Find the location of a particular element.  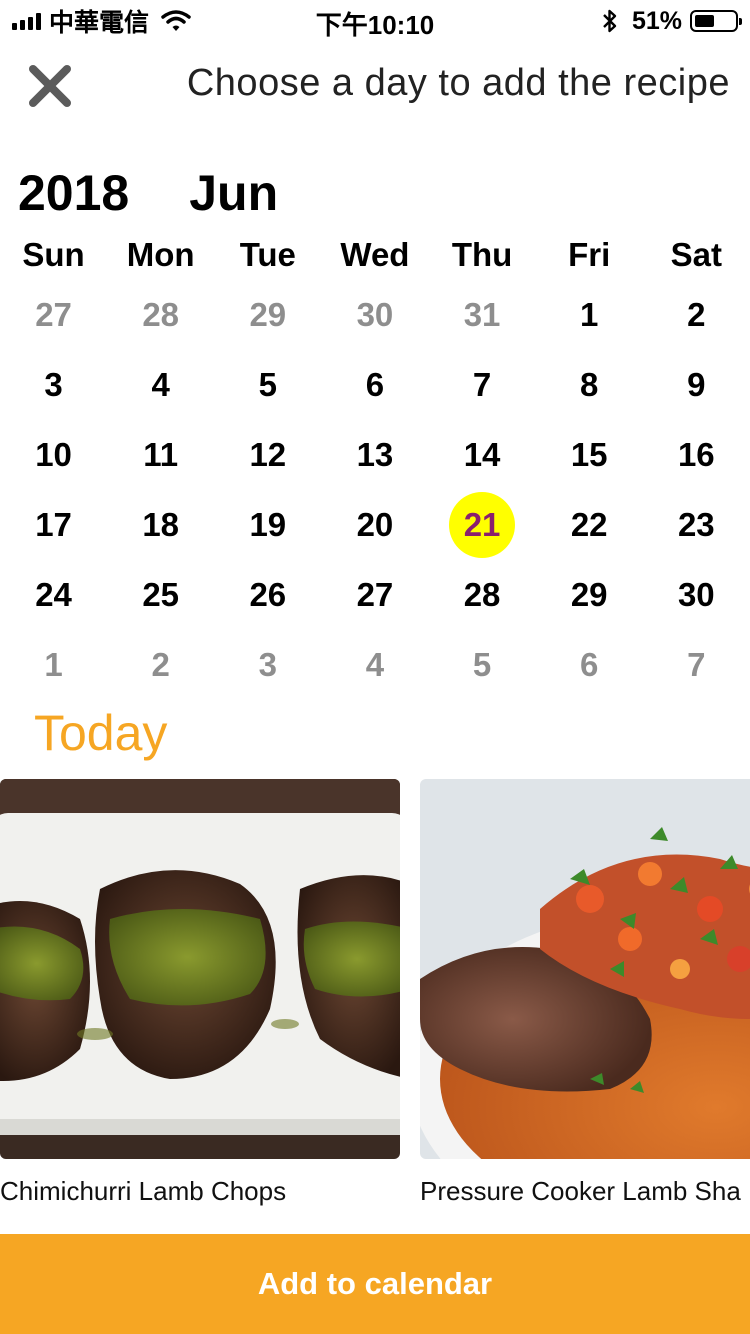

calendar-day: 17 is located at coordinates (53, 525).